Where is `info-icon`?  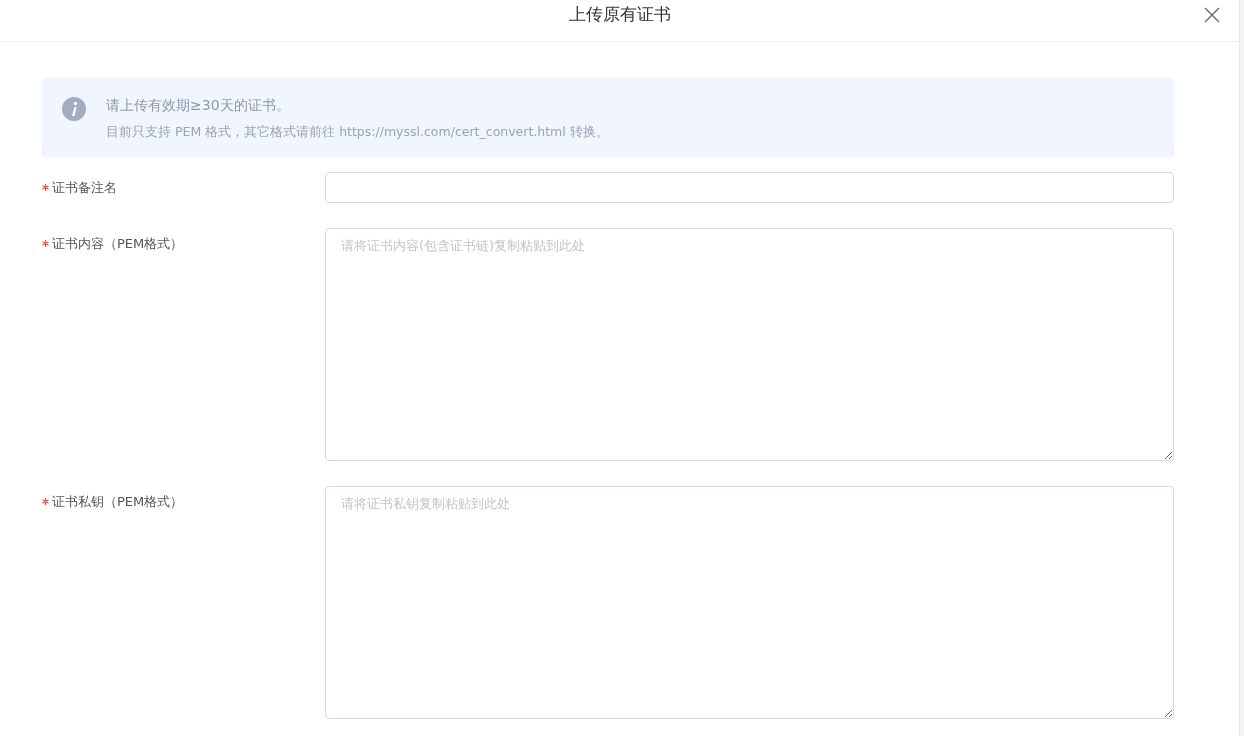 info-icon is located at coordinates (74, 109).